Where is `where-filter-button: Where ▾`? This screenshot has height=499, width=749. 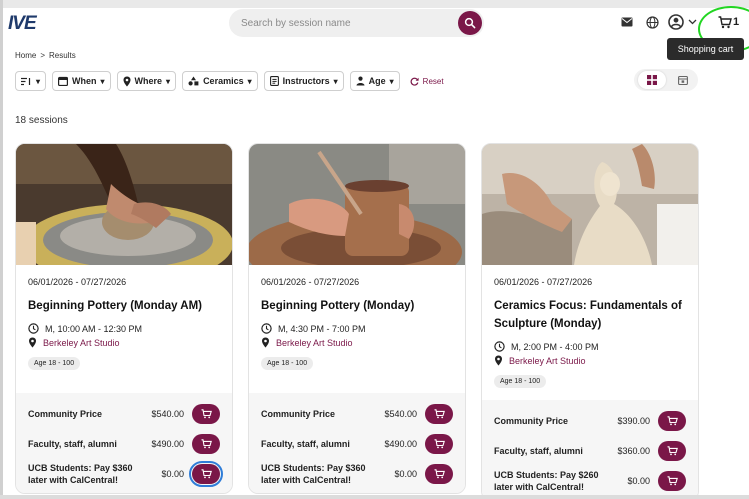
where-filter-button: Where ▾ is located at coordinates (146, 81).